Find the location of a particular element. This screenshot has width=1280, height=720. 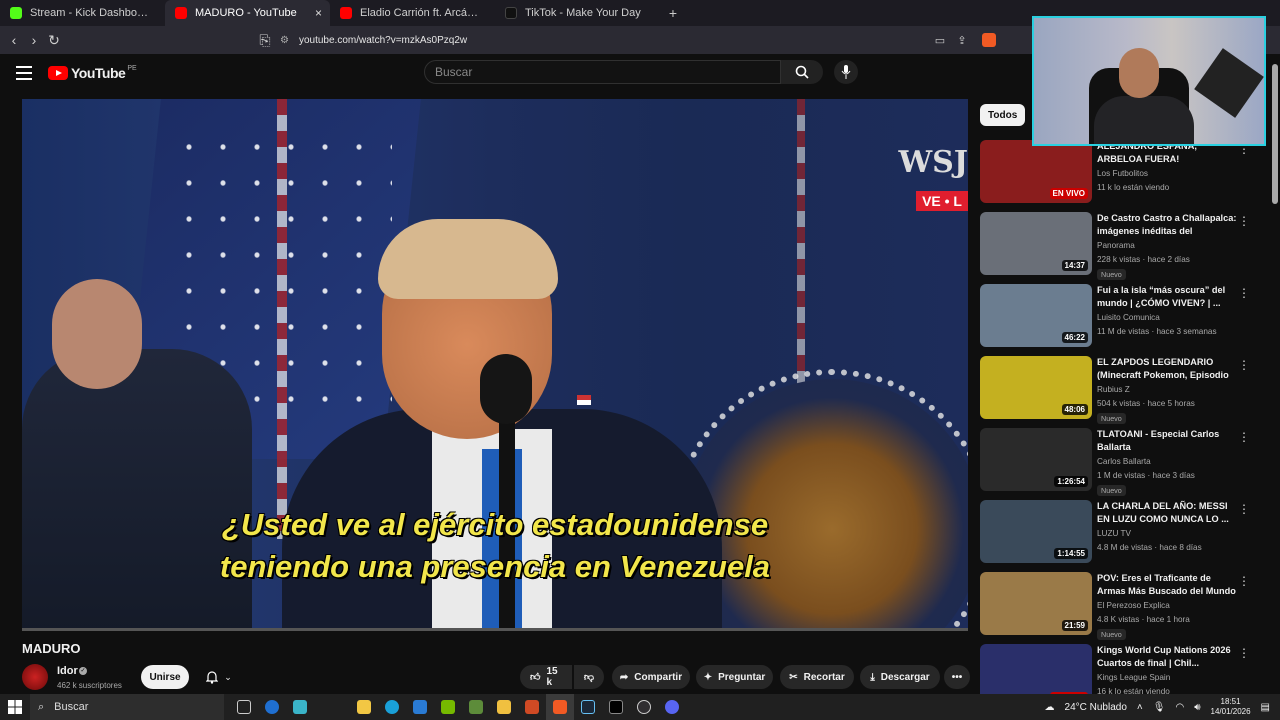

mail-icon is located at coordinates (420, 707).